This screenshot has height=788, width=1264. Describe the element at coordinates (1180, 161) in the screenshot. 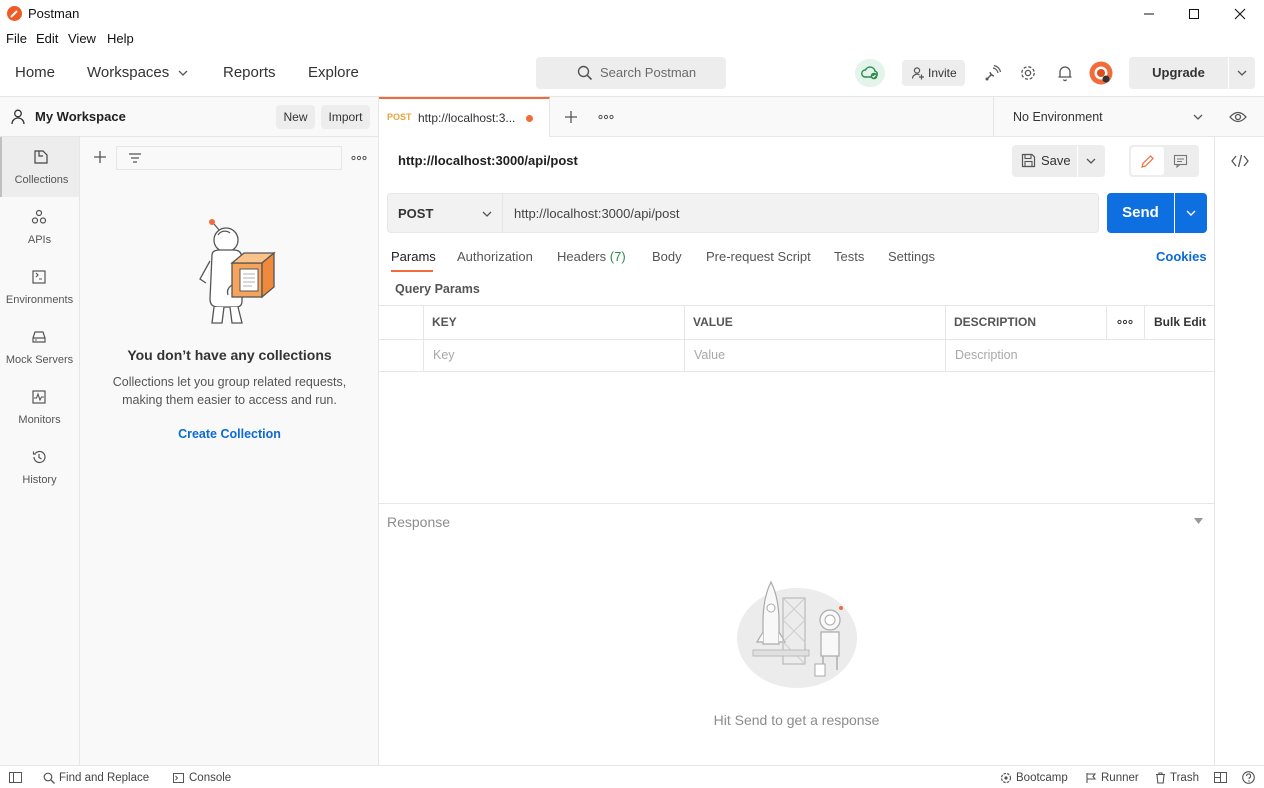

I see `comment-icon` at that location.